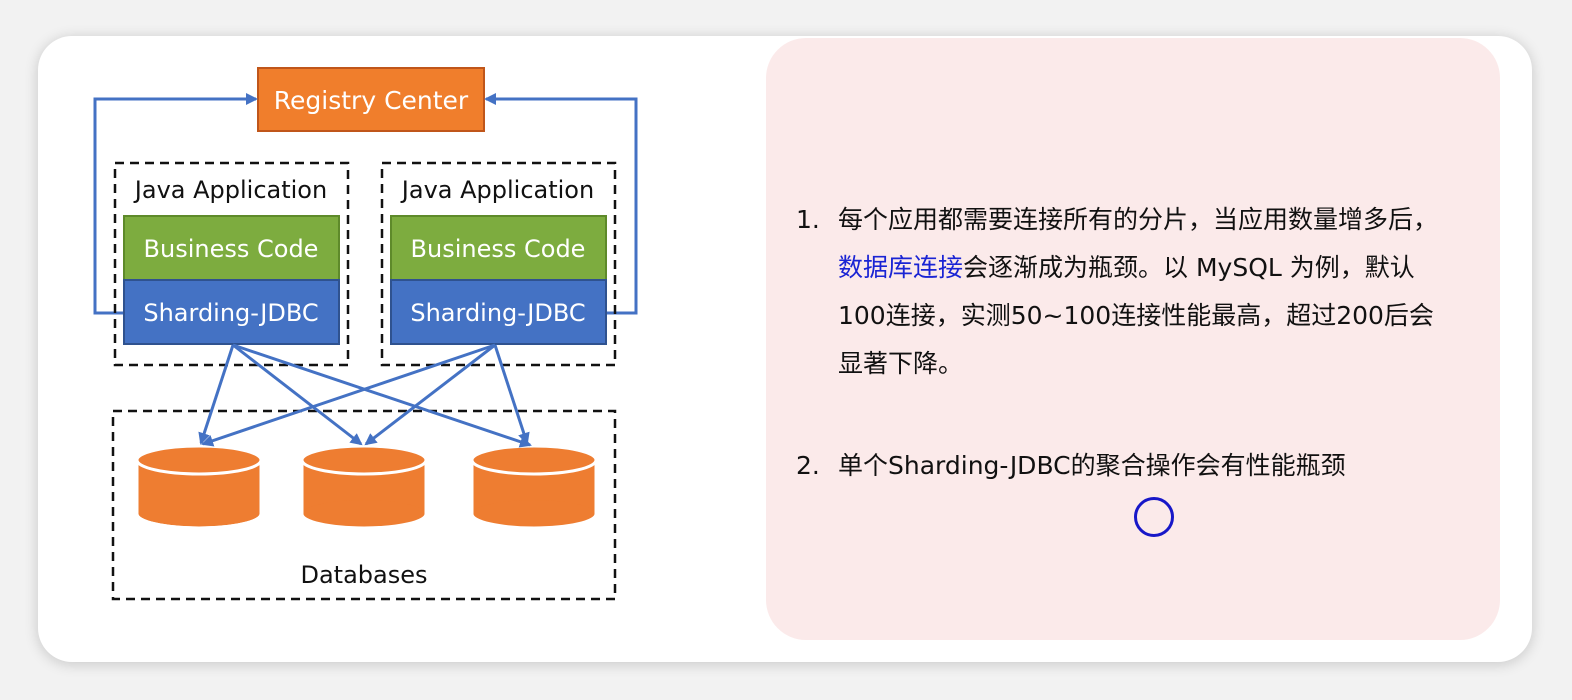  Describe the element at coordinates (363, 575) in the screenshot. I see `databases-label: Databases` at that location.